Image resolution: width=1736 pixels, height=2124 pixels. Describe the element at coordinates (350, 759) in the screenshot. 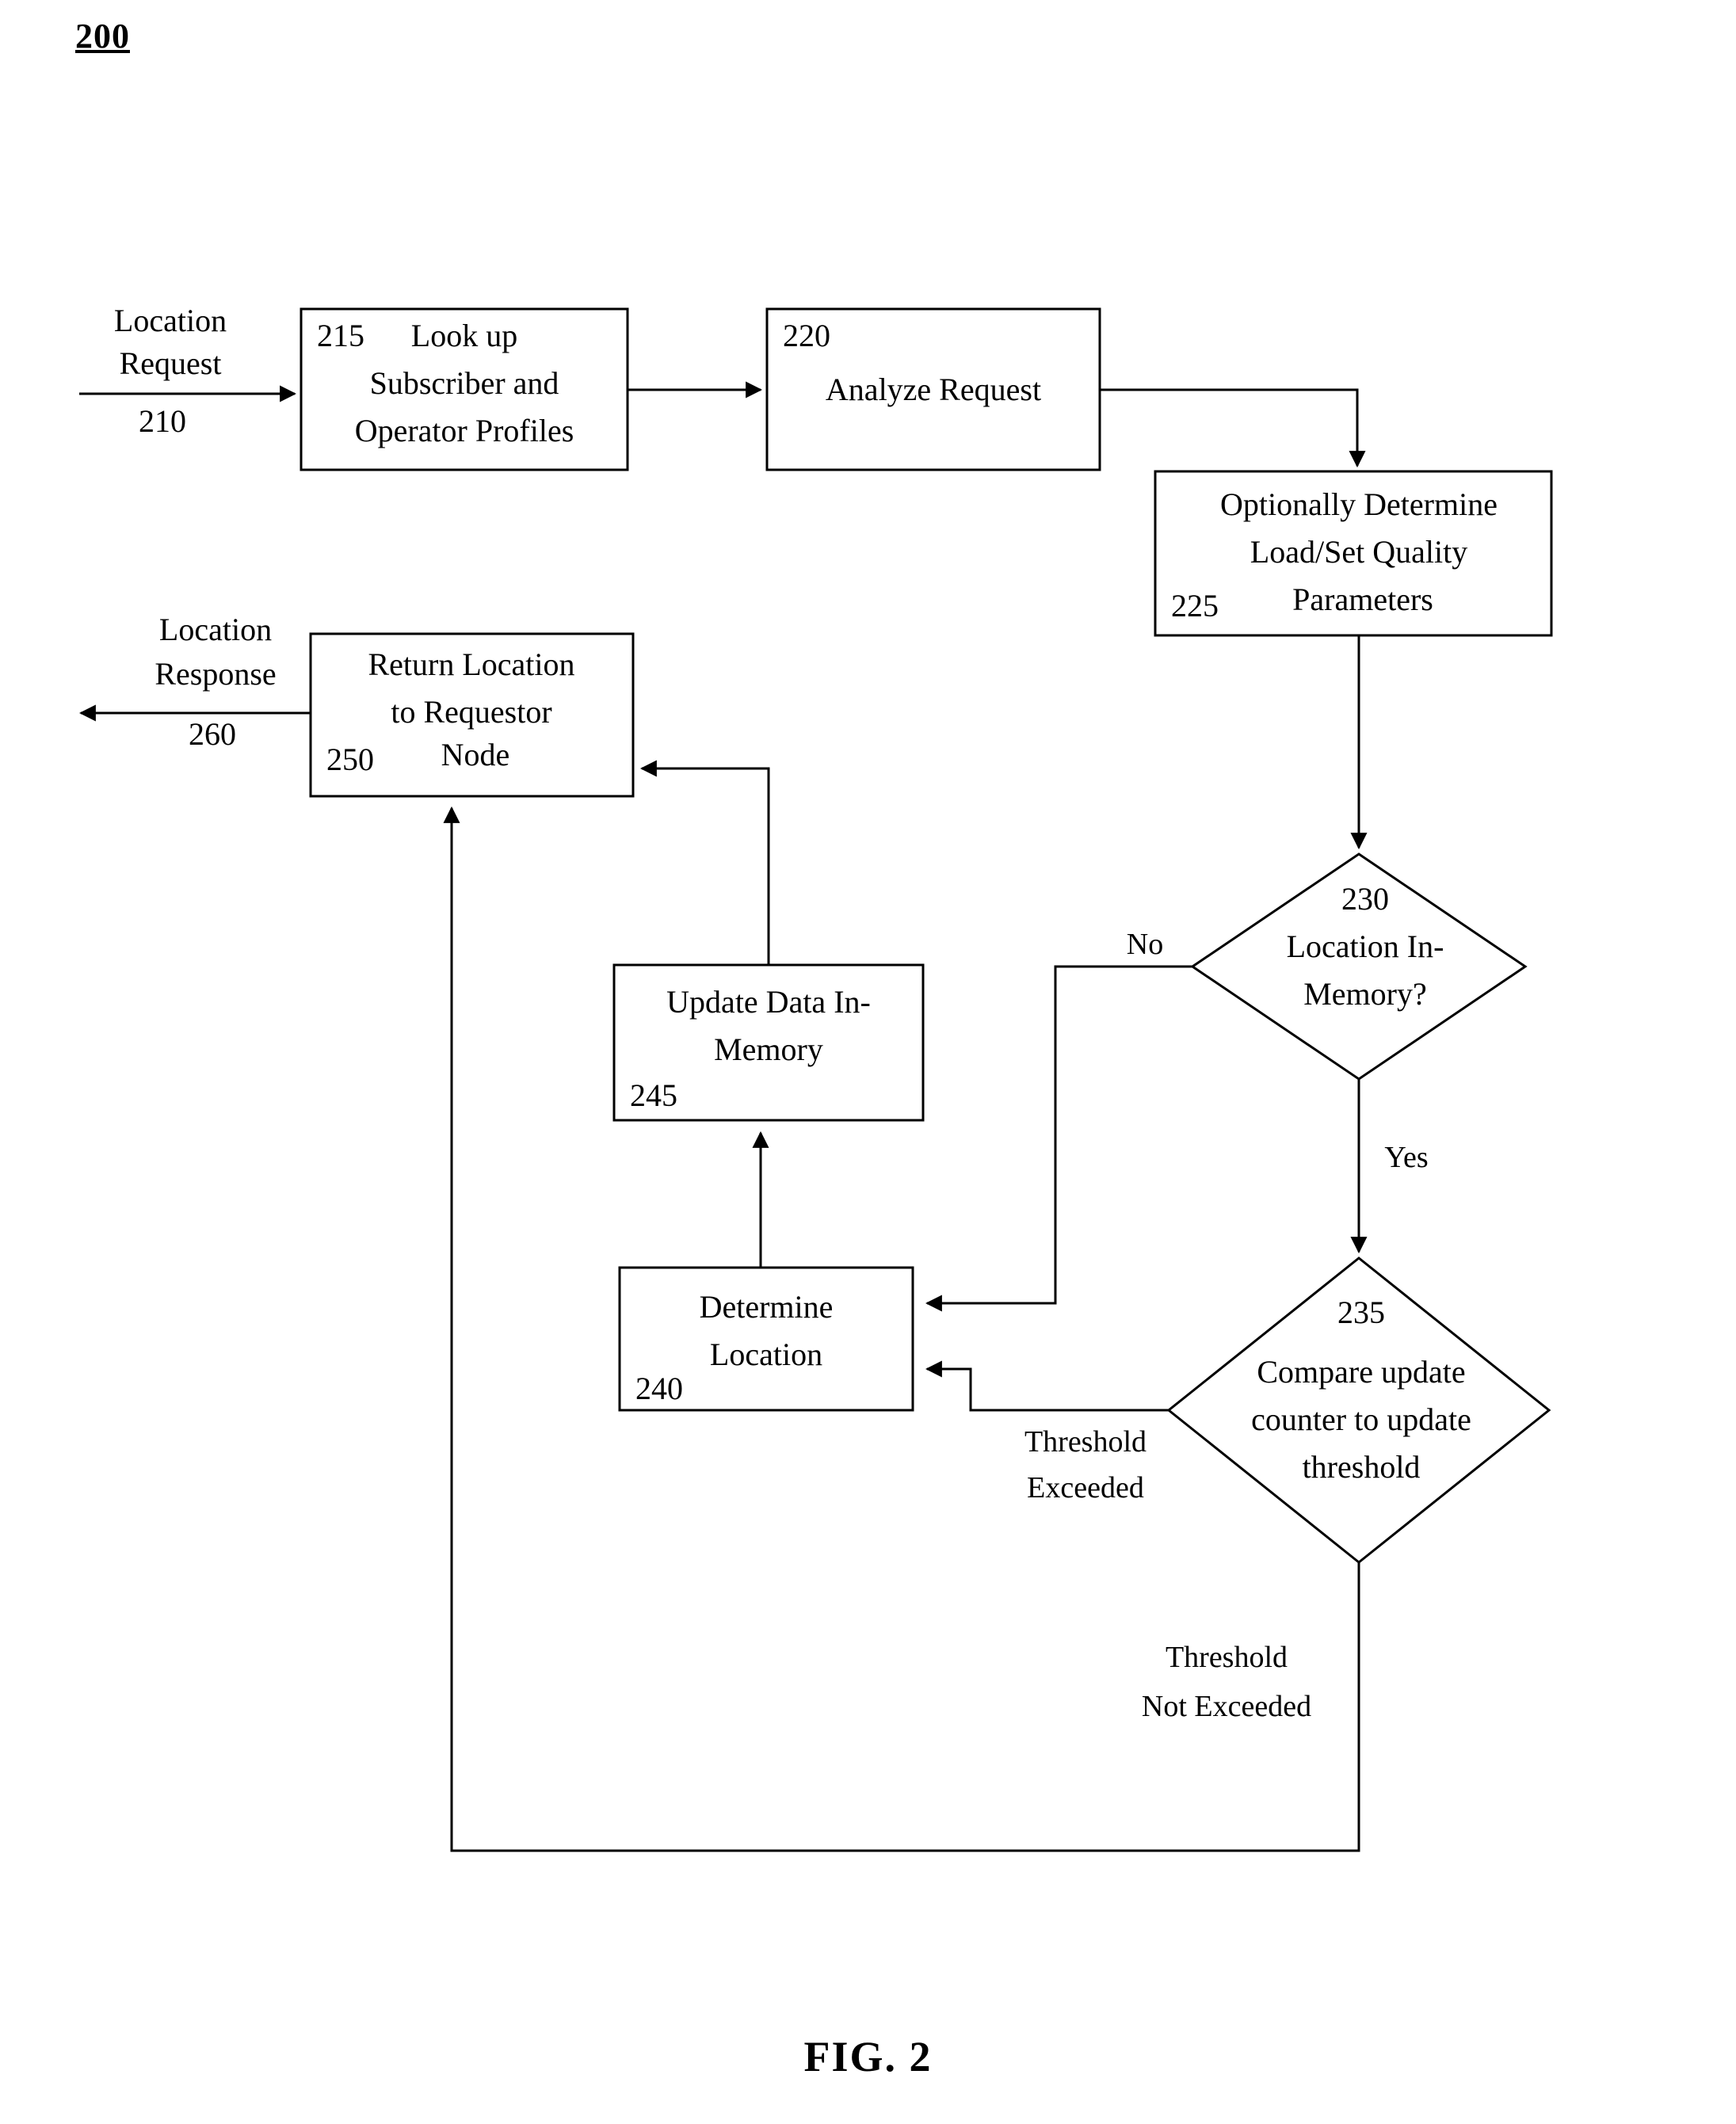

I see `node-250-number: 250` at that location.